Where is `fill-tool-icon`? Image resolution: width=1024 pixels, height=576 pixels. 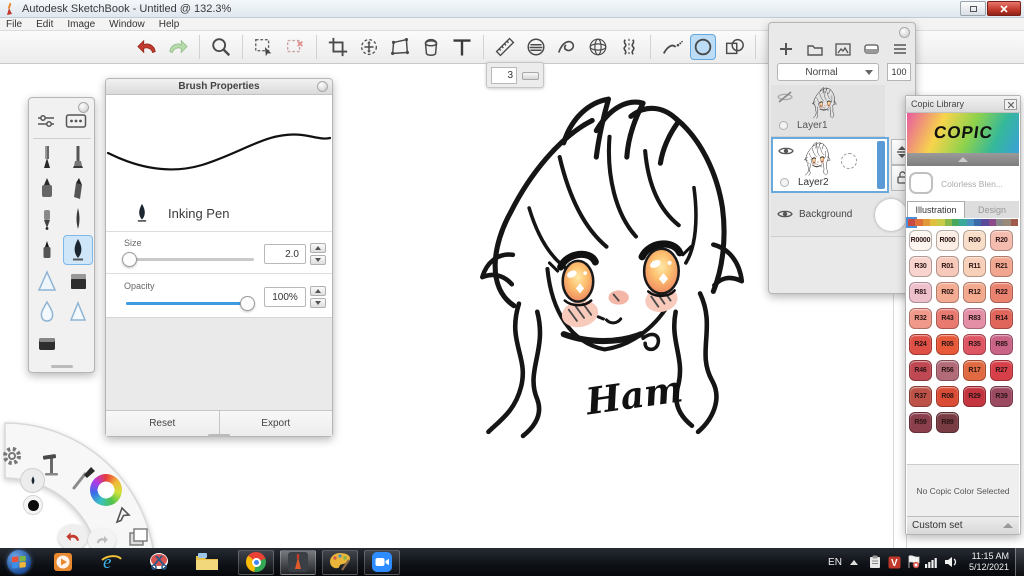
fill-tool-icon is located at coordinates (431, 47).